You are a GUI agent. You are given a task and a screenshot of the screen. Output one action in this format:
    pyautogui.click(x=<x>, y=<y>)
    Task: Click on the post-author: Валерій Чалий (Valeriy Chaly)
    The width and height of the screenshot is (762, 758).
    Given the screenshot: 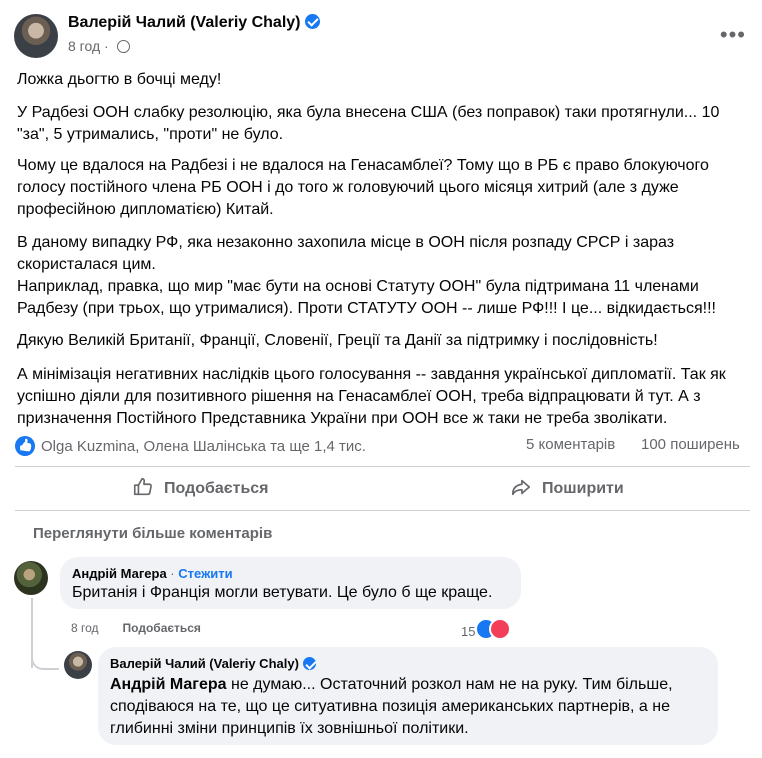 What is the action you would take?
    pyautogui.click(x=194, y=23)
    